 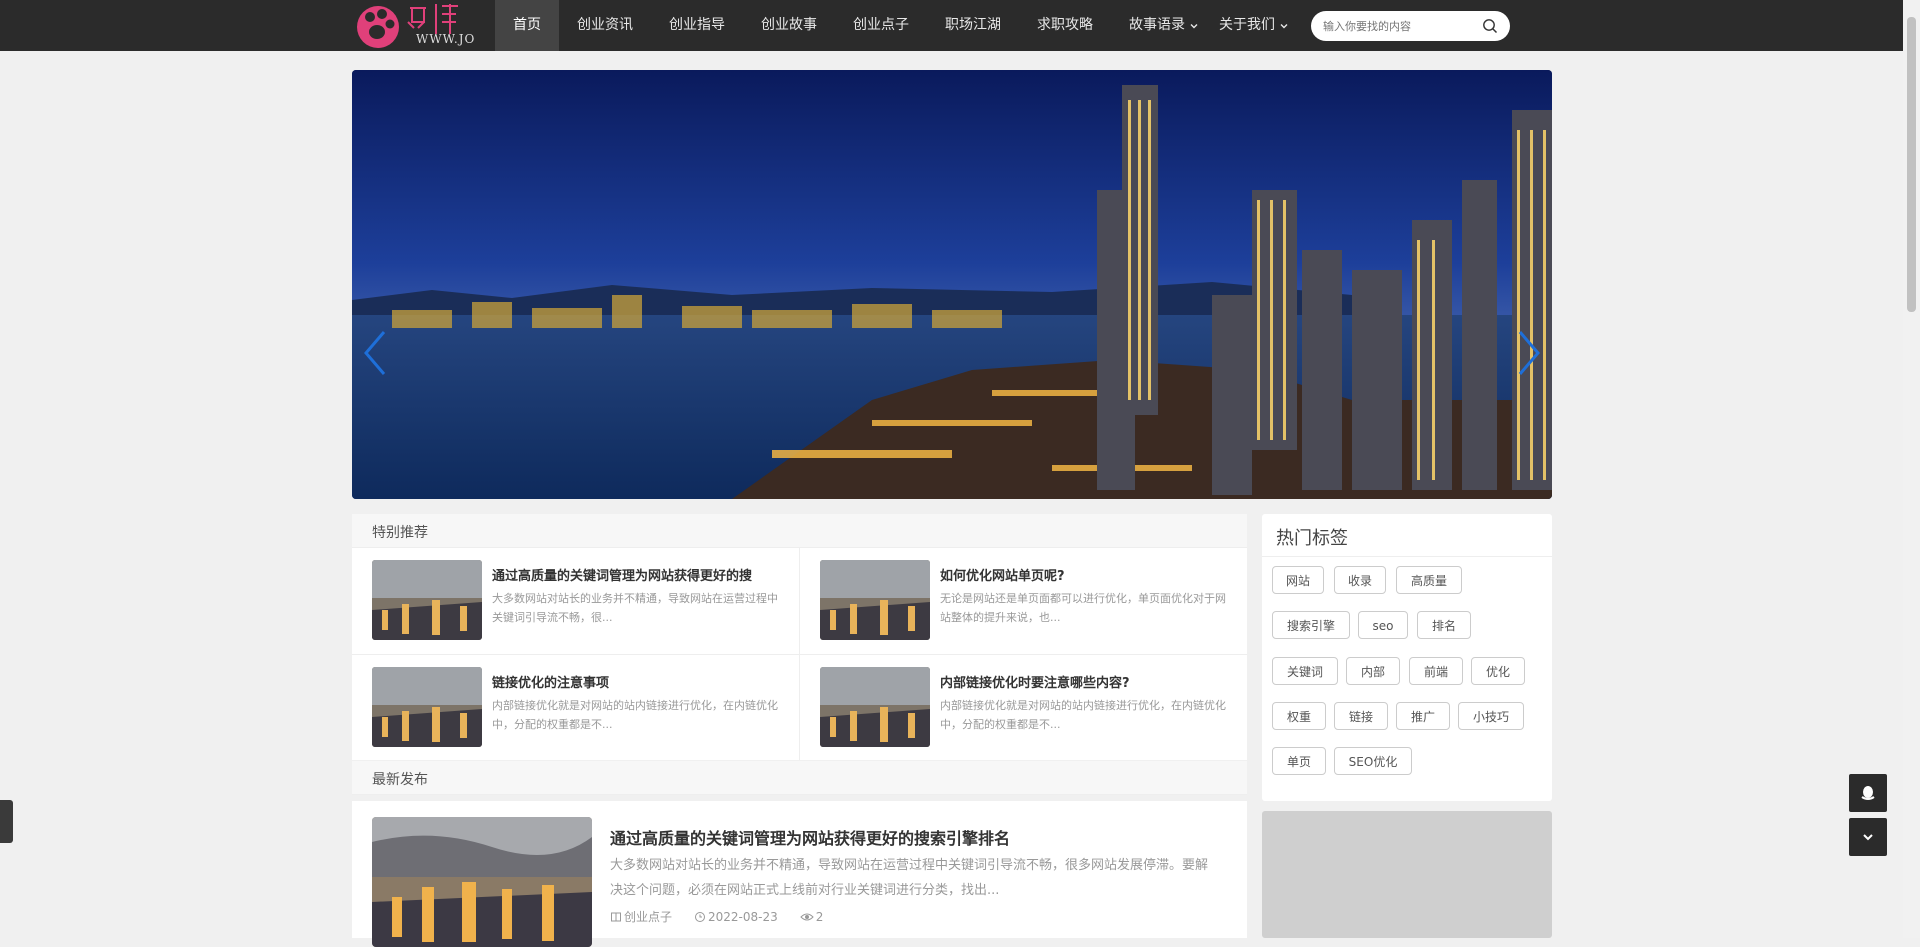 What do you see at coordinates (807, 916) in the screenshot?
I see `eye-icon` at bounding box center [807, 916].